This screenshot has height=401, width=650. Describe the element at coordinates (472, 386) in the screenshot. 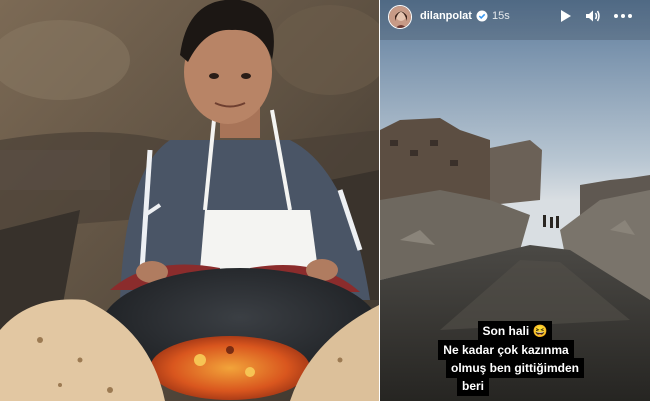

I see `caption-text: beri` at that location.